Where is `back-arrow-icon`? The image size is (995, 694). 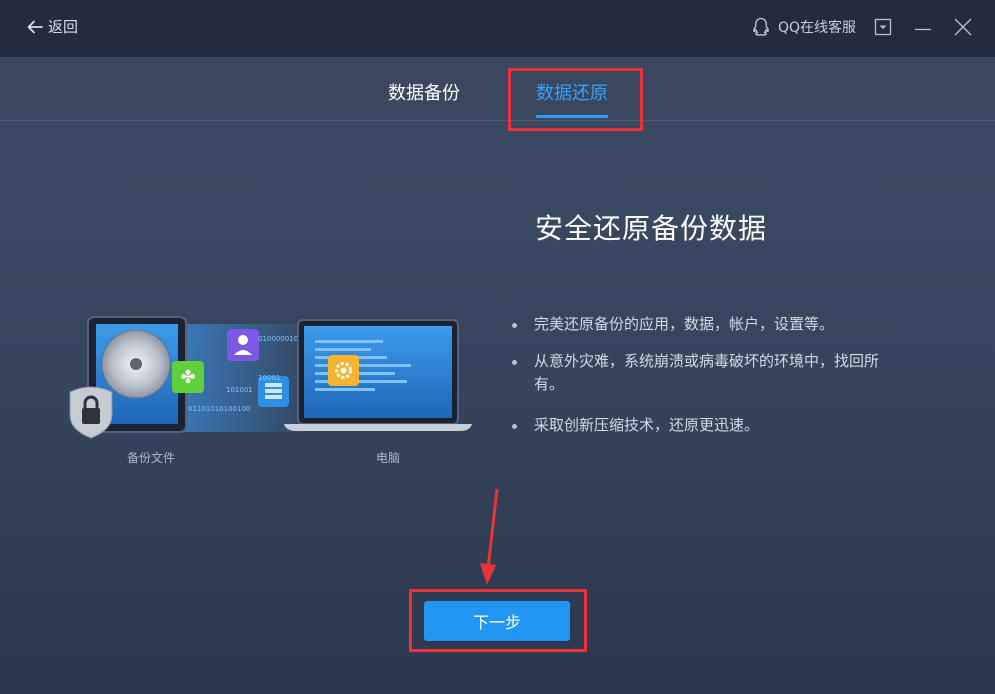 back-arrow-icon is located at coordinates (35, 26).